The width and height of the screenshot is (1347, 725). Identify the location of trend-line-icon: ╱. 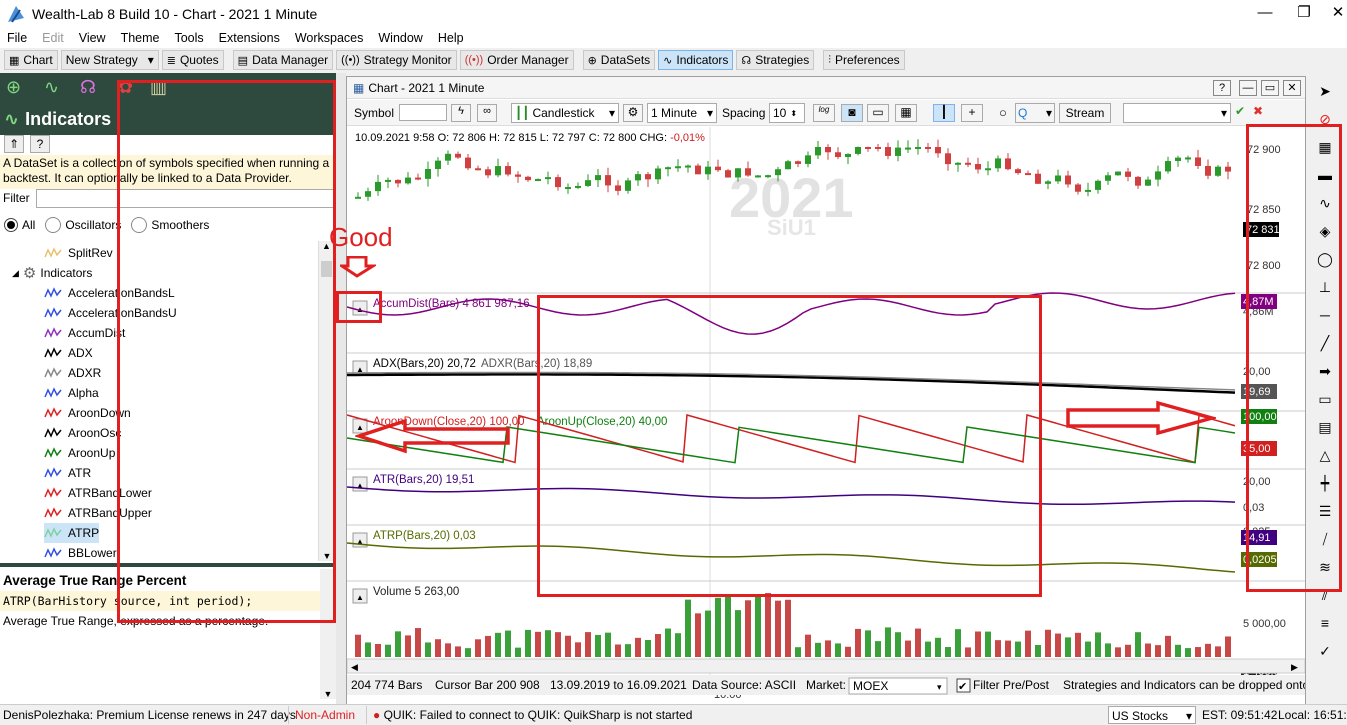
(1325, 343).